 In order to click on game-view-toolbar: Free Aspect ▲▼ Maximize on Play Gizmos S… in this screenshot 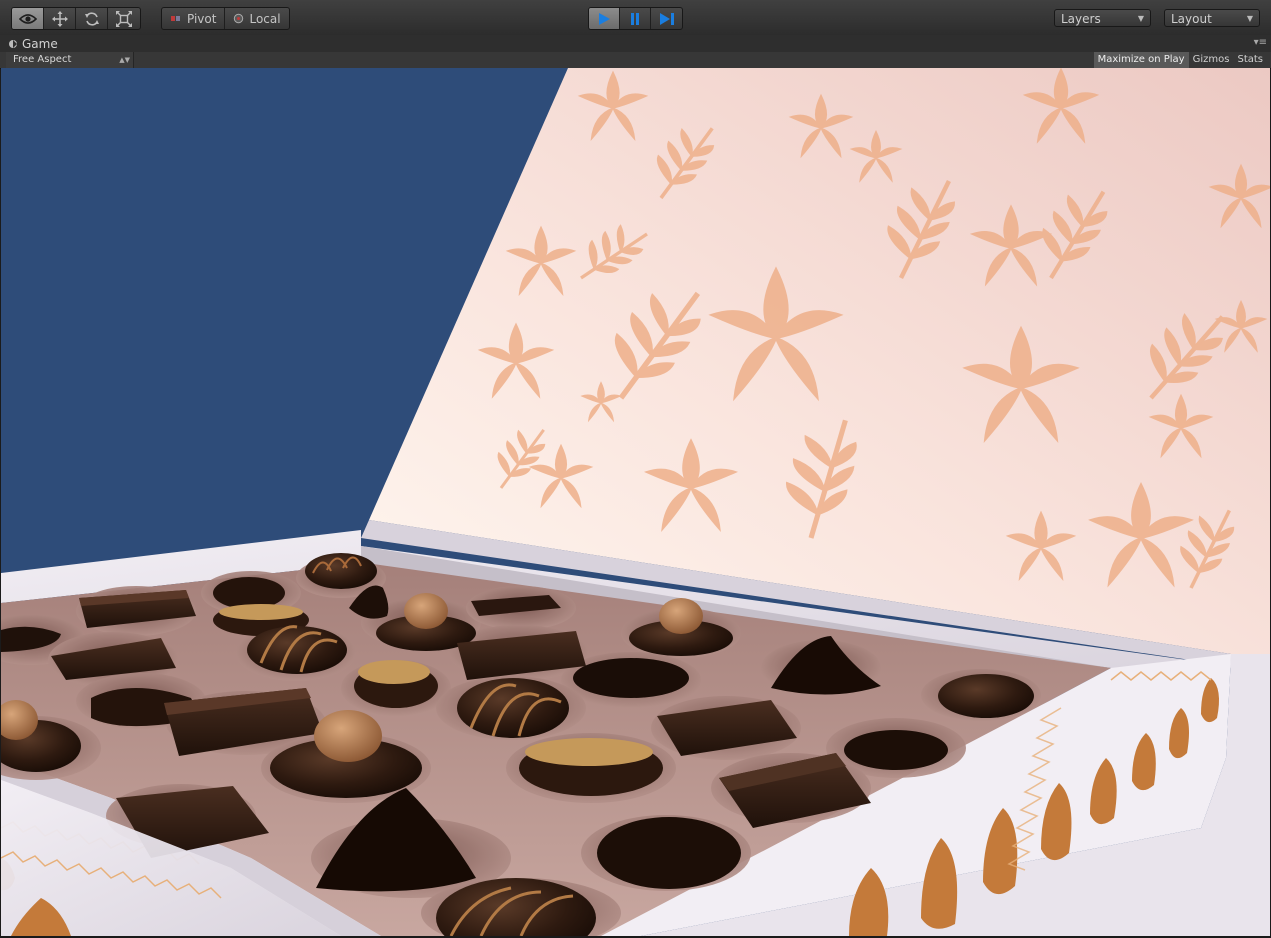, I will do `click(635, 60)`.